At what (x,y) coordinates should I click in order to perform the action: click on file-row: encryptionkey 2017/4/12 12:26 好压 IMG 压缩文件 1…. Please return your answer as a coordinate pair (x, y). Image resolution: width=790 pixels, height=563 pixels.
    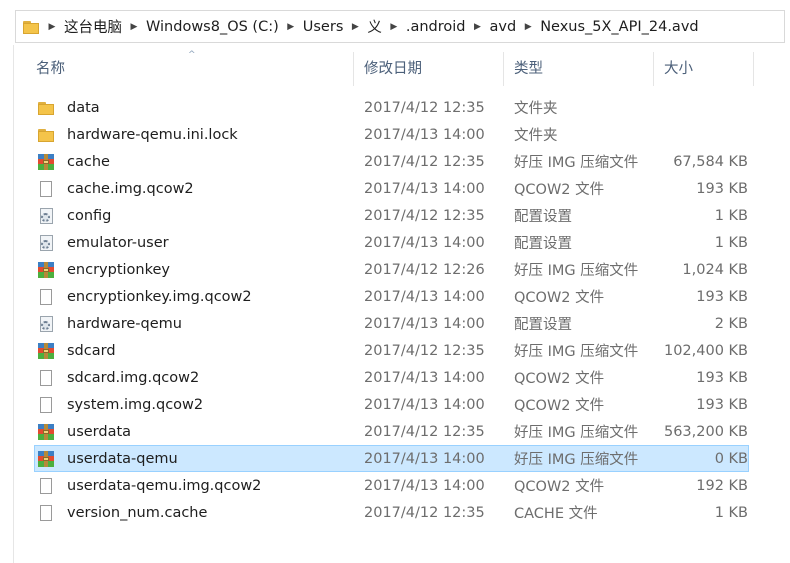
    Looking at the image, I should click on (391, 269).